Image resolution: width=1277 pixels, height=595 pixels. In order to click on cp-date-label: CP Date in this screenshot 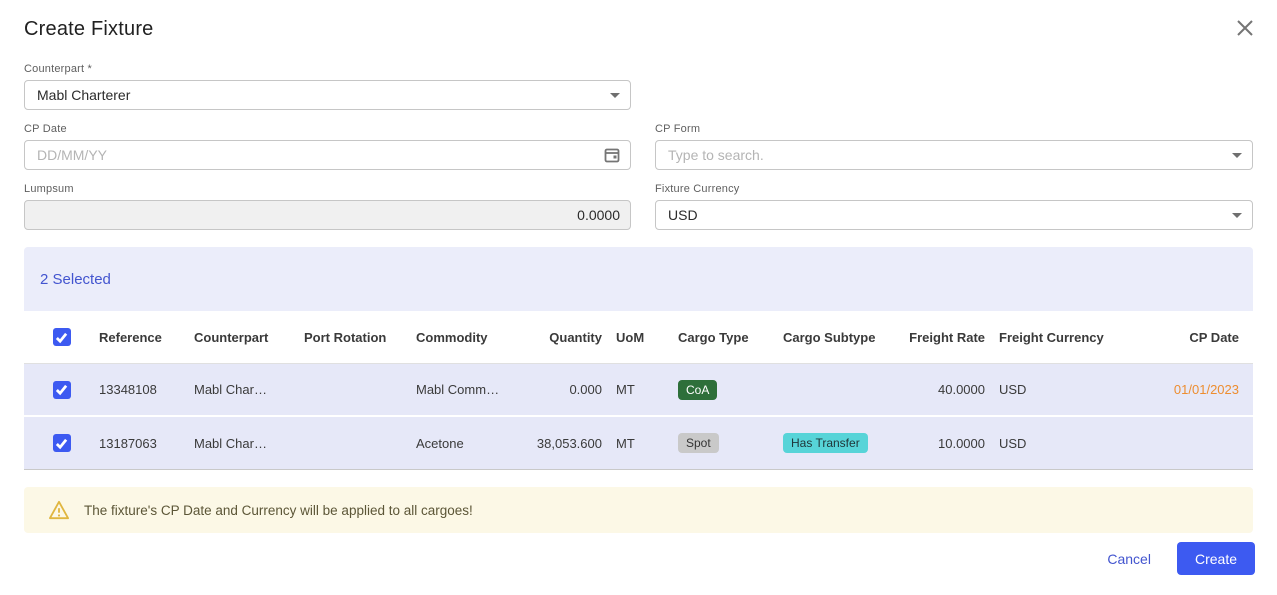, I will do `click(45, 129)`.